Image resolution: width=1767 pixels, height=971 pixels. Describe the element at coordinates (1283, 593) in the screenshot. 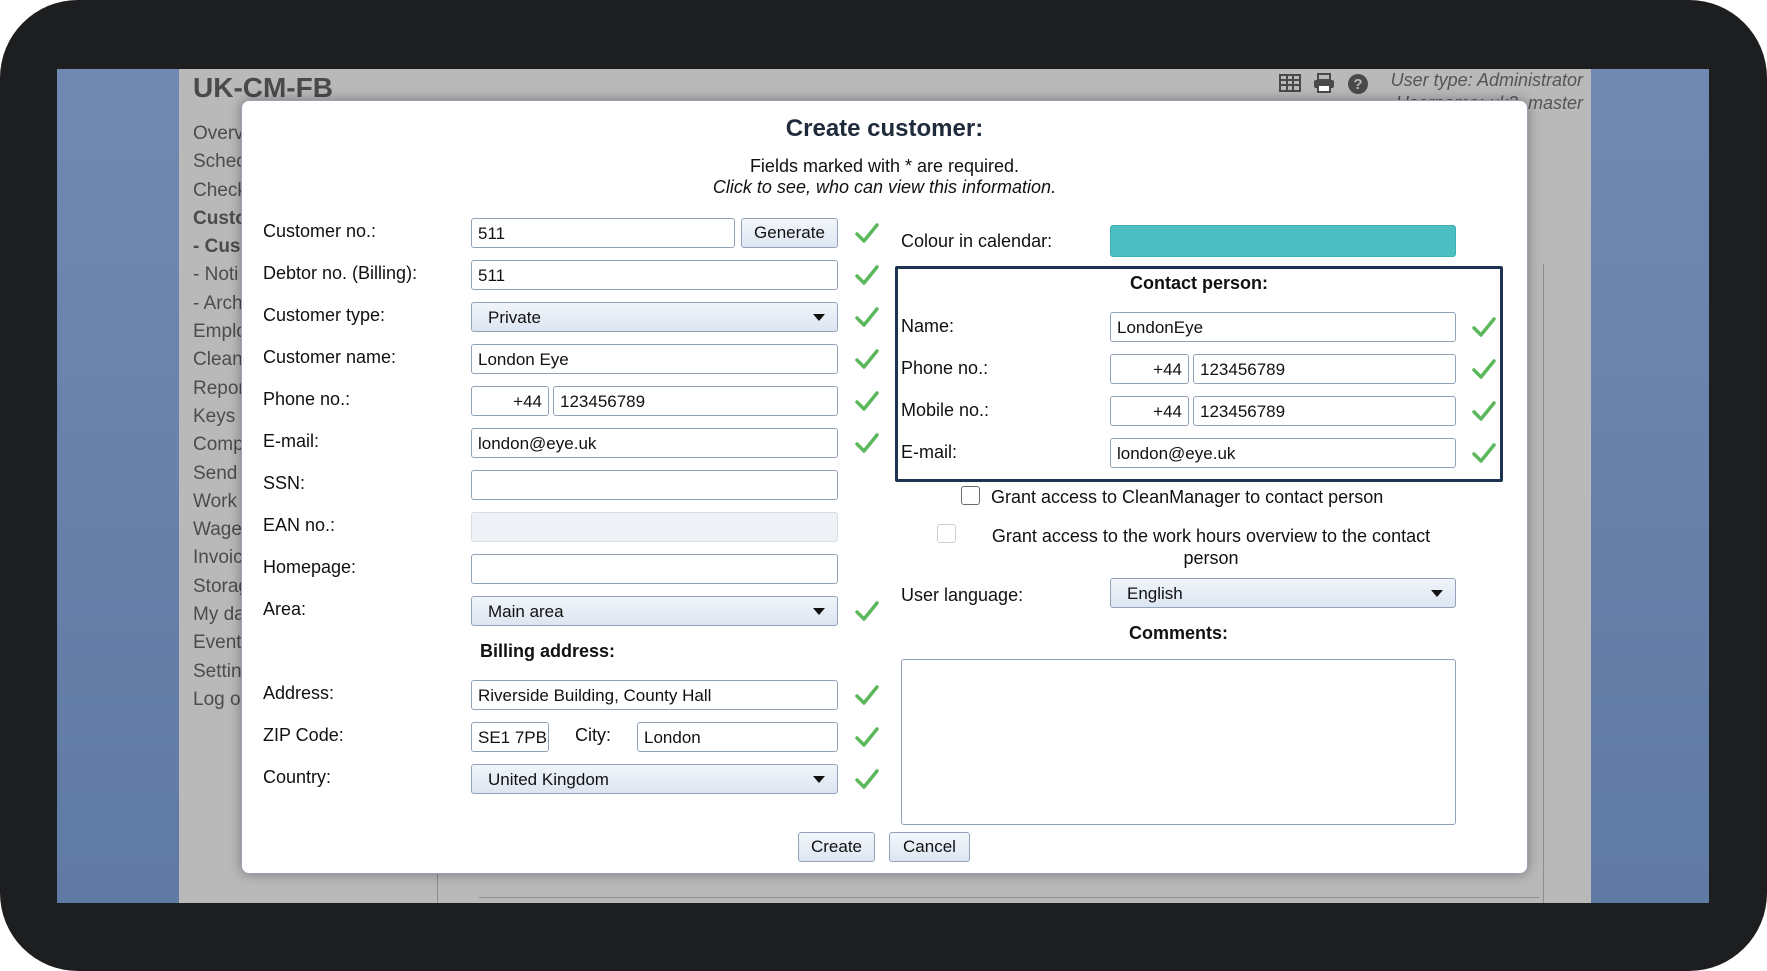

I see `user-language-select: English` at that location.